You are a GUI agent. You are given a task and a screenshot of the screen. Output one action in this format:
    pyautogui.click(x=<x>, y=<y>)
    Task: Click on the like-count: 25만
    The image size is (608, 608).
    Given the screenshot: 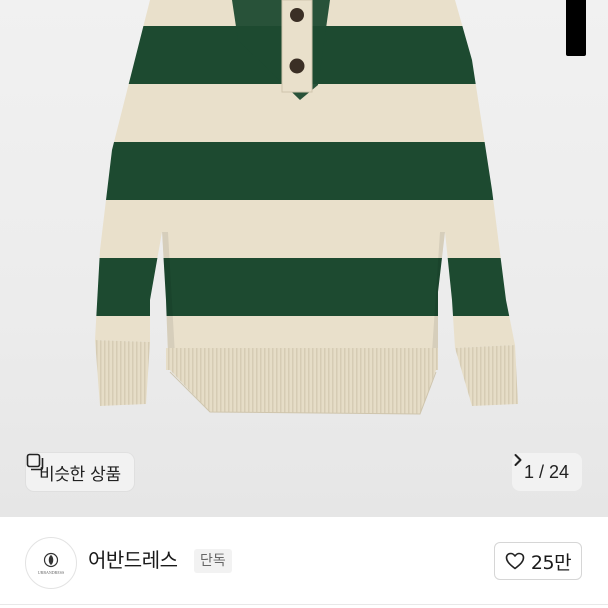 What is the action you would take?
    pyautogui.click(x=551, y=562)
    